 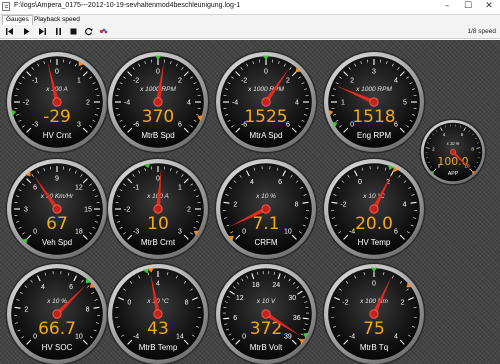 I want to click on gauge-tick-label: 15, so click(x=88, y=210).